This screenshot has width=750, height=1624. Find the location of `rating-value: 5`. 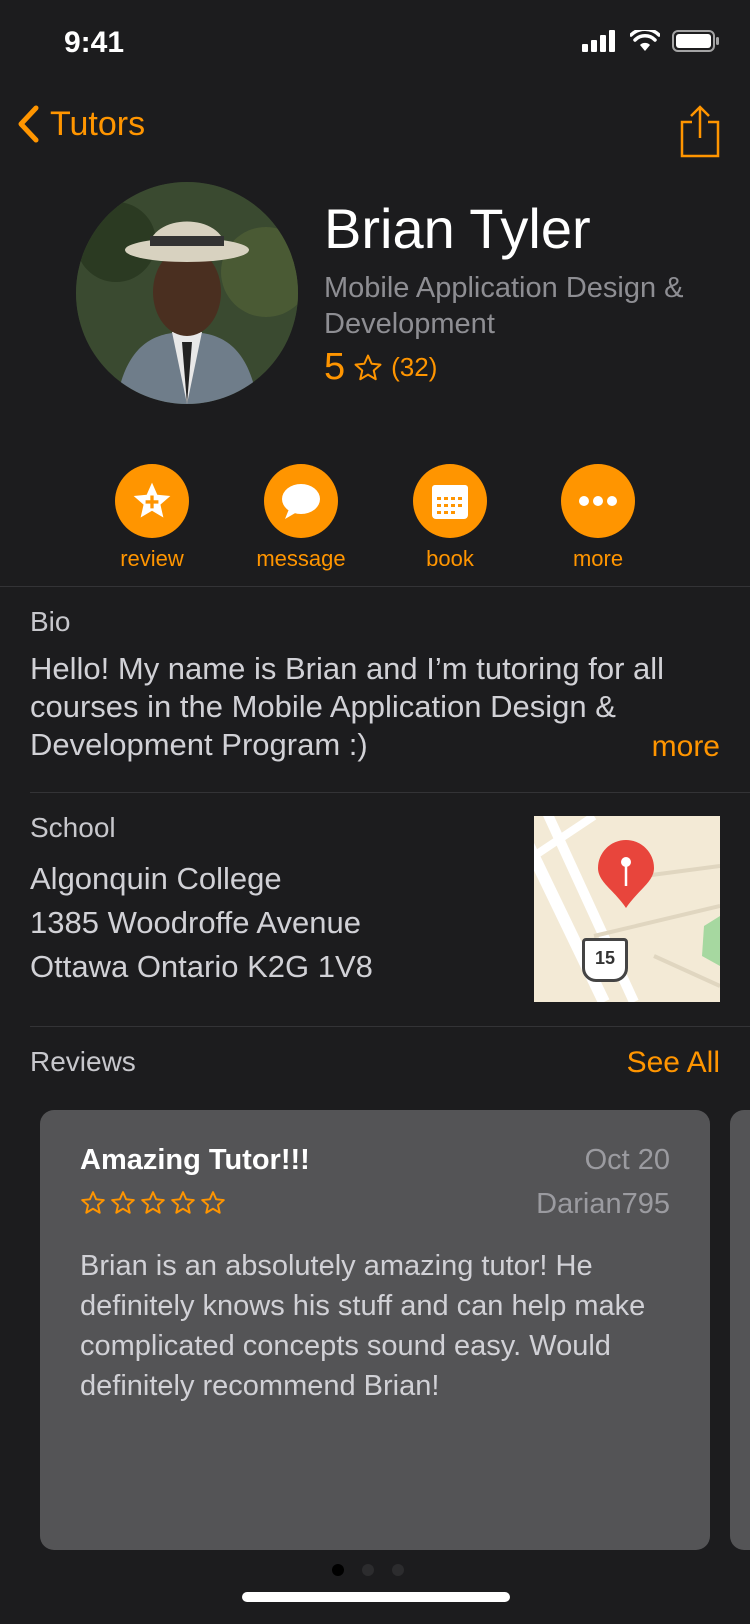

rating-value: 5 is located at coordinates (335, 367).